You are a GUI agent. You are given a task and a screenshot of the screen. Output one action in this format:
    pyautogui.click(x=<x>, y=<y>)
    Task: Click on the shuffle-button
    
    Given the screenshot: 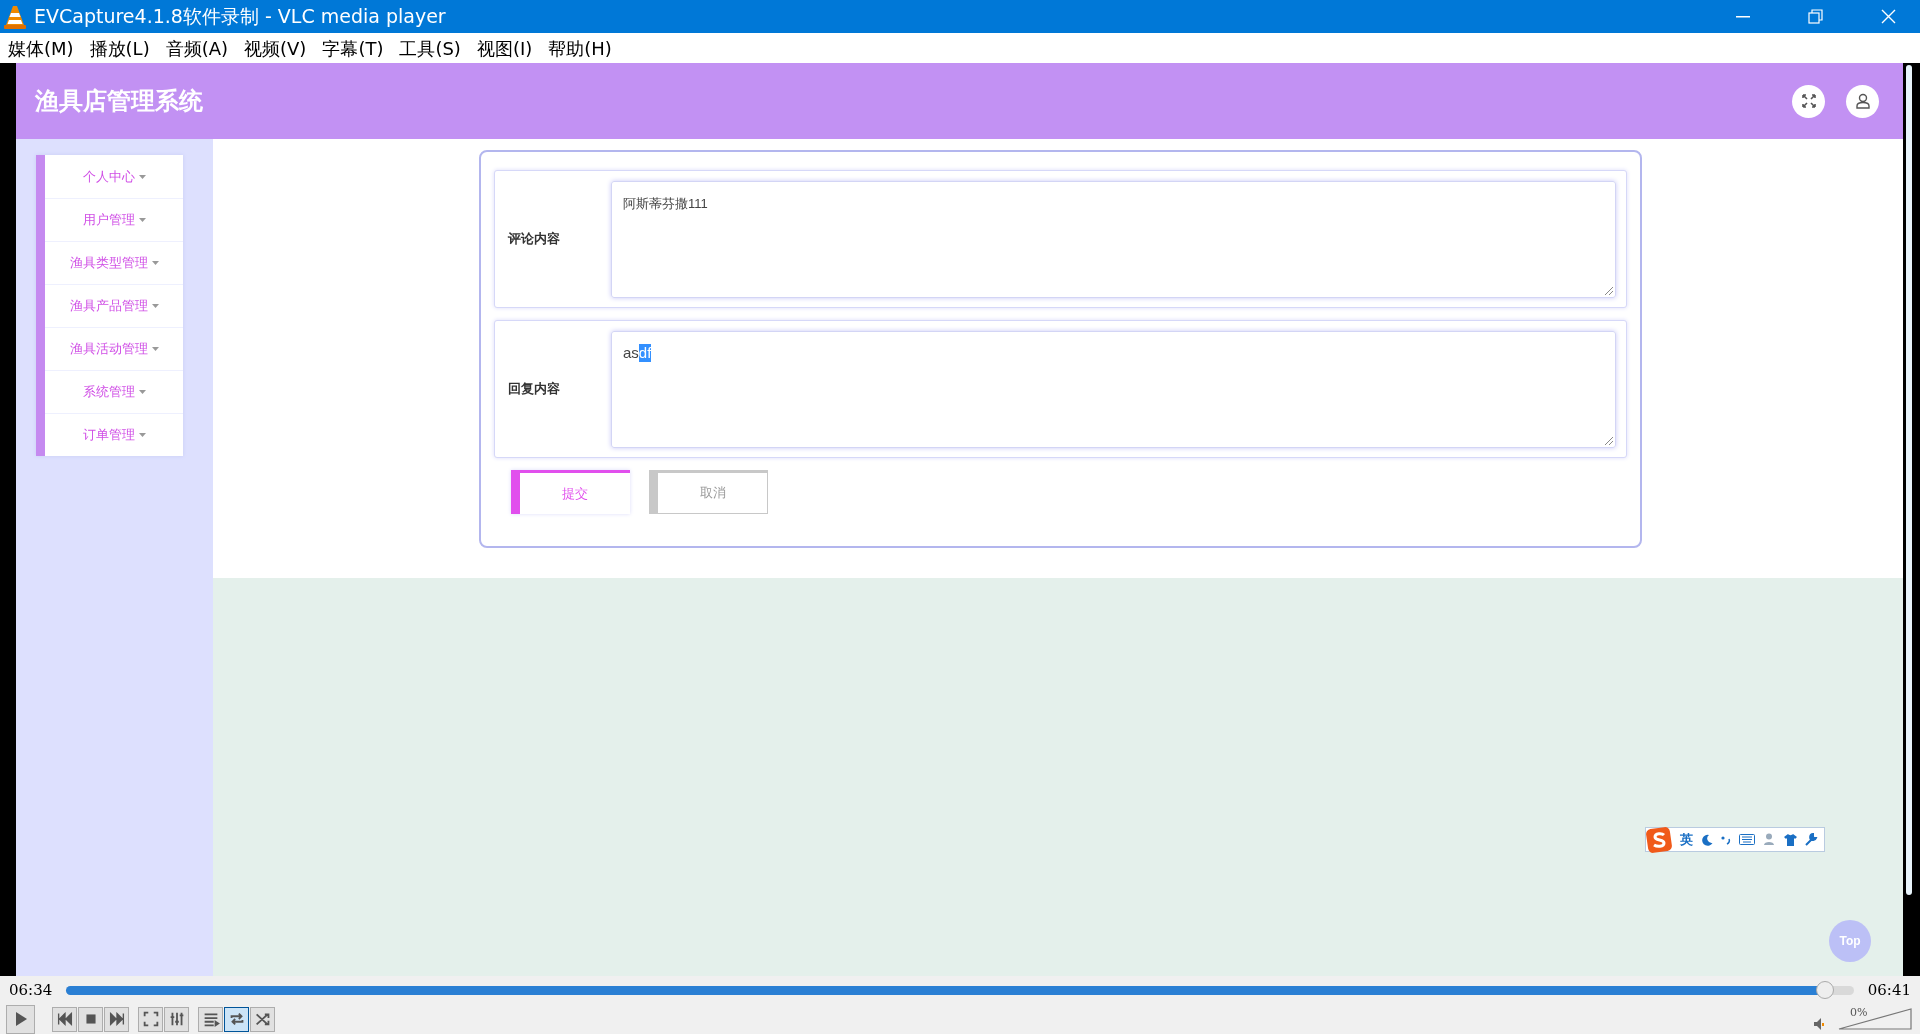 What is the action you would take?
    pyautogui.click(x=262, y=1019)
    